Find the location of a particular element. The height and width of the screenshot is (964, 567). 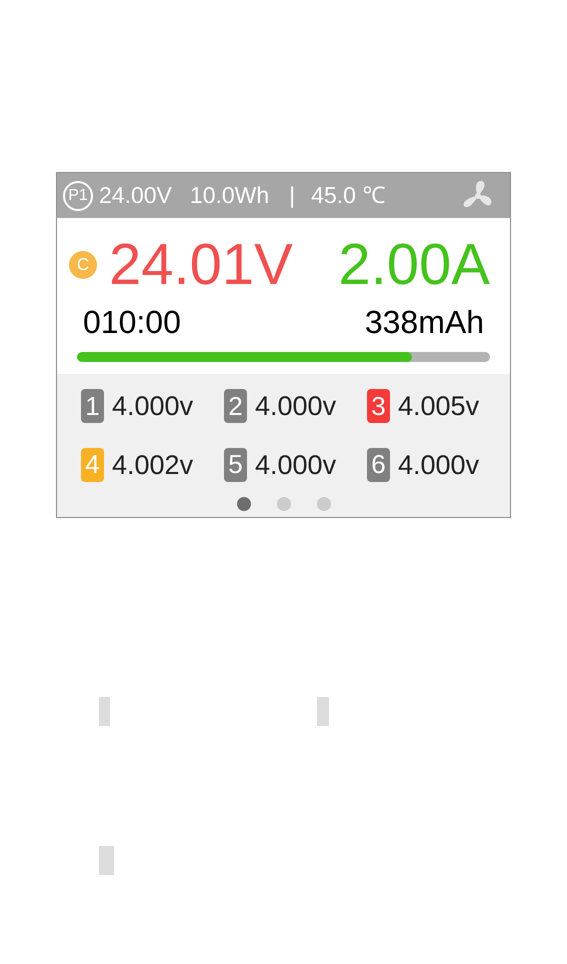

input-voltage: 24.00V is located at coordinates (135, 195).